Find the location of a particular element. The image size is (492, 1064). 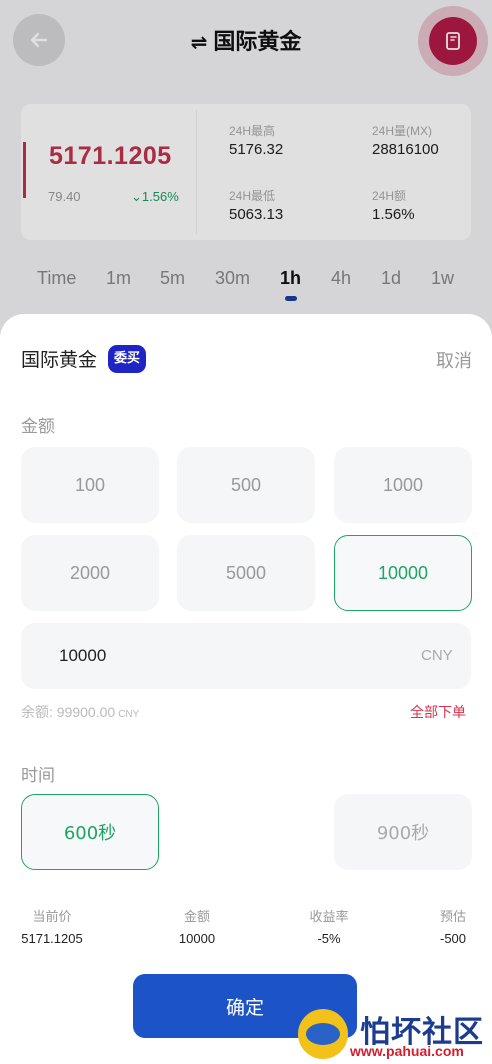

time-section-label: 时间 is located at coordinates (38, 776).